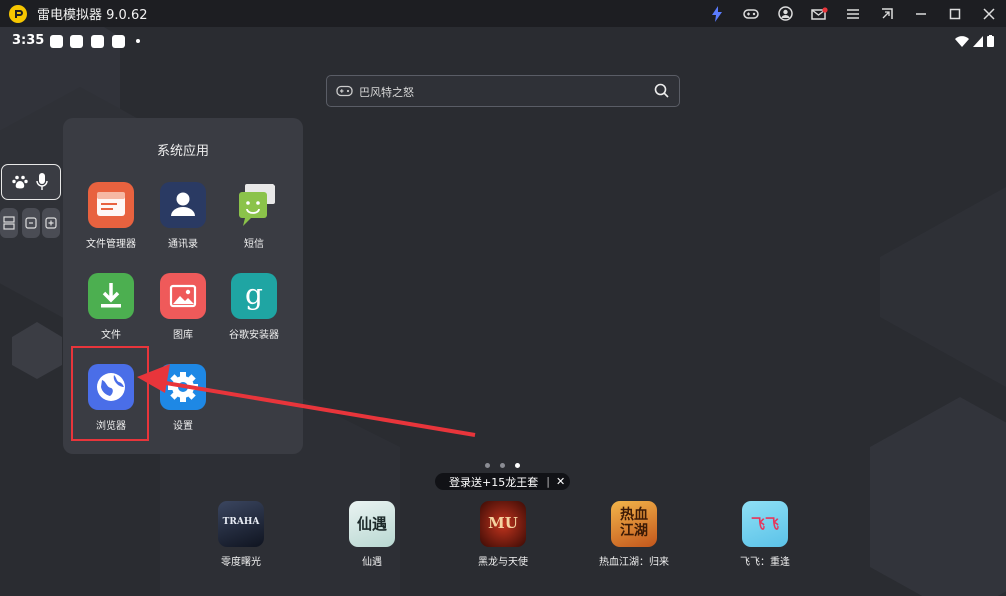 This screenshot has height=596, width=1006. What do you see at coordinates (254, 244) in the screenshot?
I see `app-label: 短信` at bounding box center [254, 244].